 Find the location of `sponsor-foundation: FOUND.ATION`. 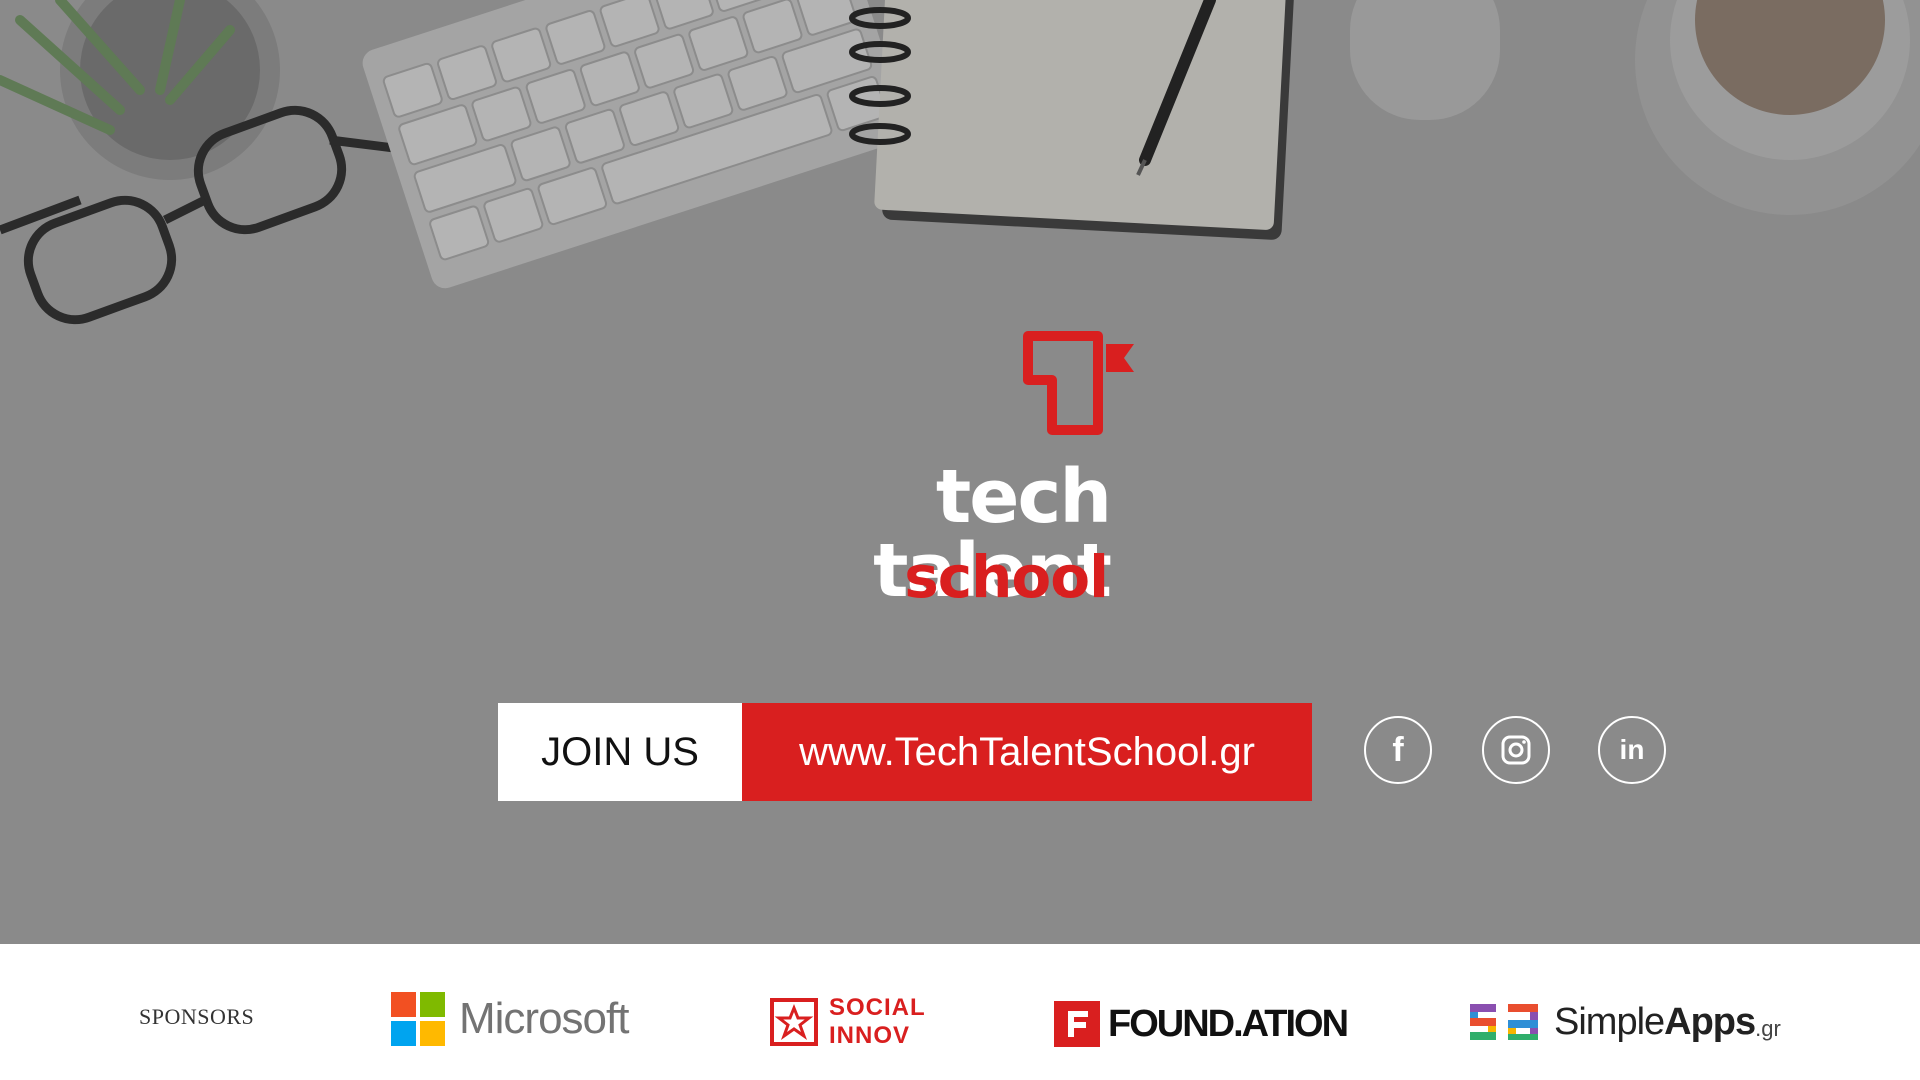

sponsor-foundation: FOUND.ATION is located at coordinates (1201, 1024).